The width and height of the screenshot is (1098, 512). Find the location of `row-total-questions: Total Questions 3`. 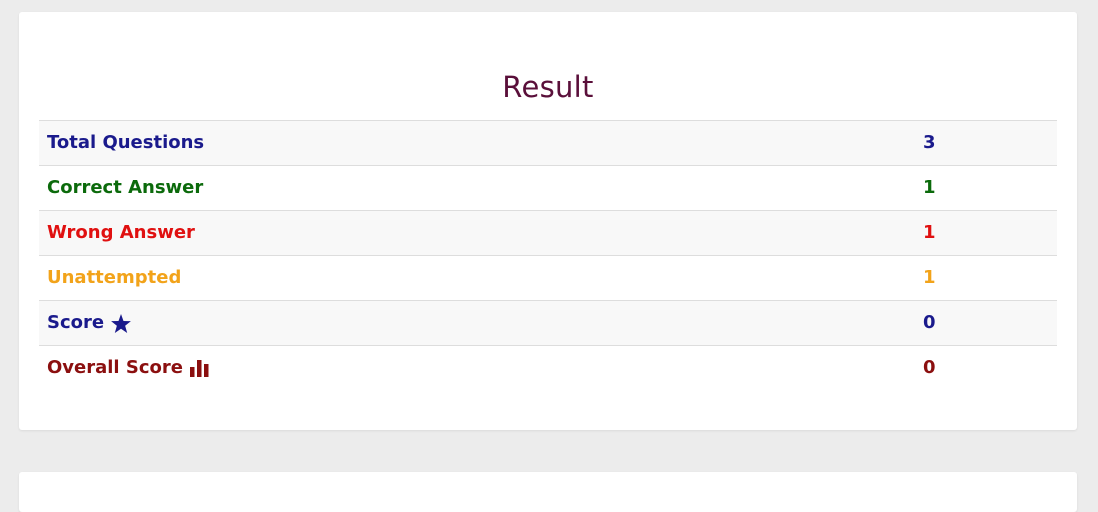

row-total-questions: Total Questions 3 is located at coordinates (548, 143).